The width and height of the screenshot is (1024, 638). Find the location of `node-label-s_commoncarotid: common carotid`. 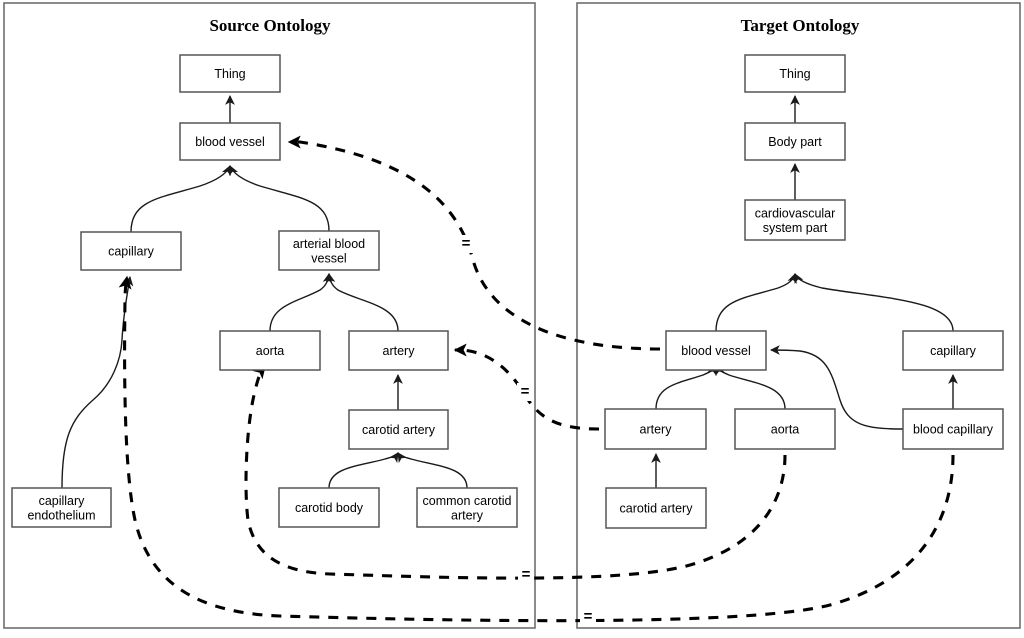

node-label-s_commoncarotid: common carotid is located at coordinates (467, 501).